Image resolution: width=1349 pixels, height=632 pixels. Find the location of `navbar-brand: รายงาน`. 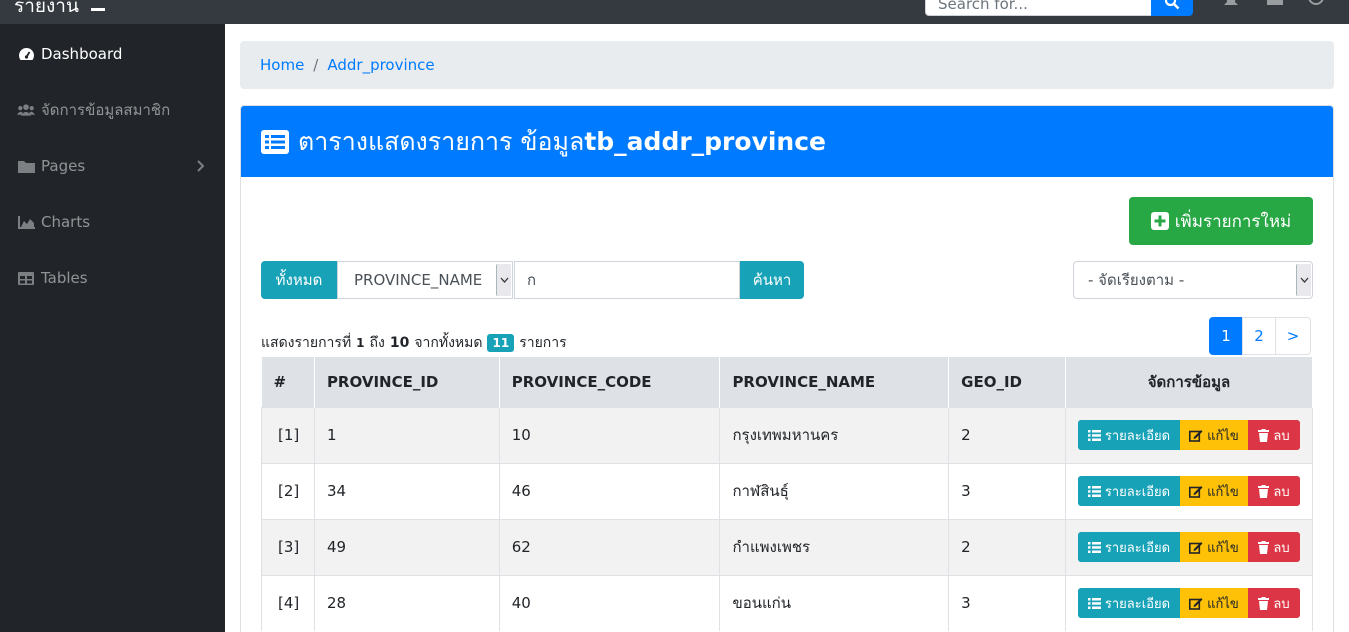

navbar-brand: รายงาน is located at coordinates (59, 10).